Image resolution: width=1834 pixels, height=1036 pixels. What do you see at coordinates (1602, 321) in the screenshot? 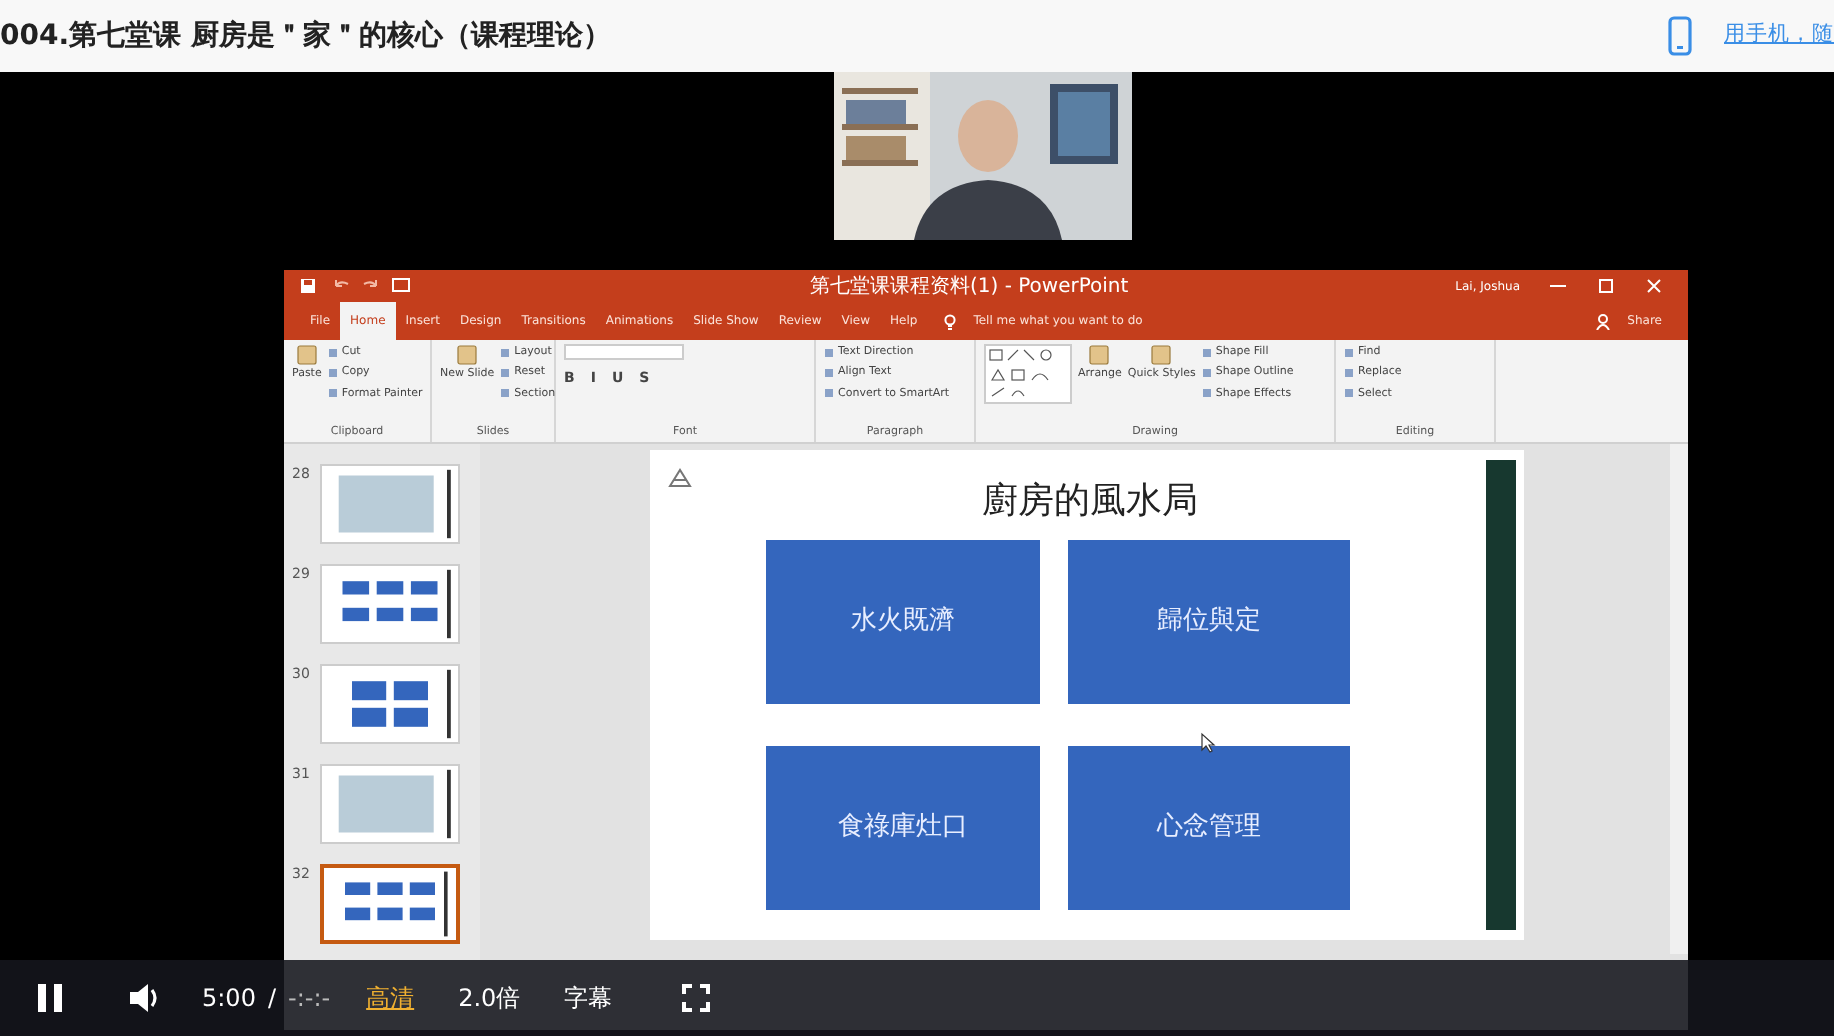
I see `person-icon` at bounding box center [1602, 321].